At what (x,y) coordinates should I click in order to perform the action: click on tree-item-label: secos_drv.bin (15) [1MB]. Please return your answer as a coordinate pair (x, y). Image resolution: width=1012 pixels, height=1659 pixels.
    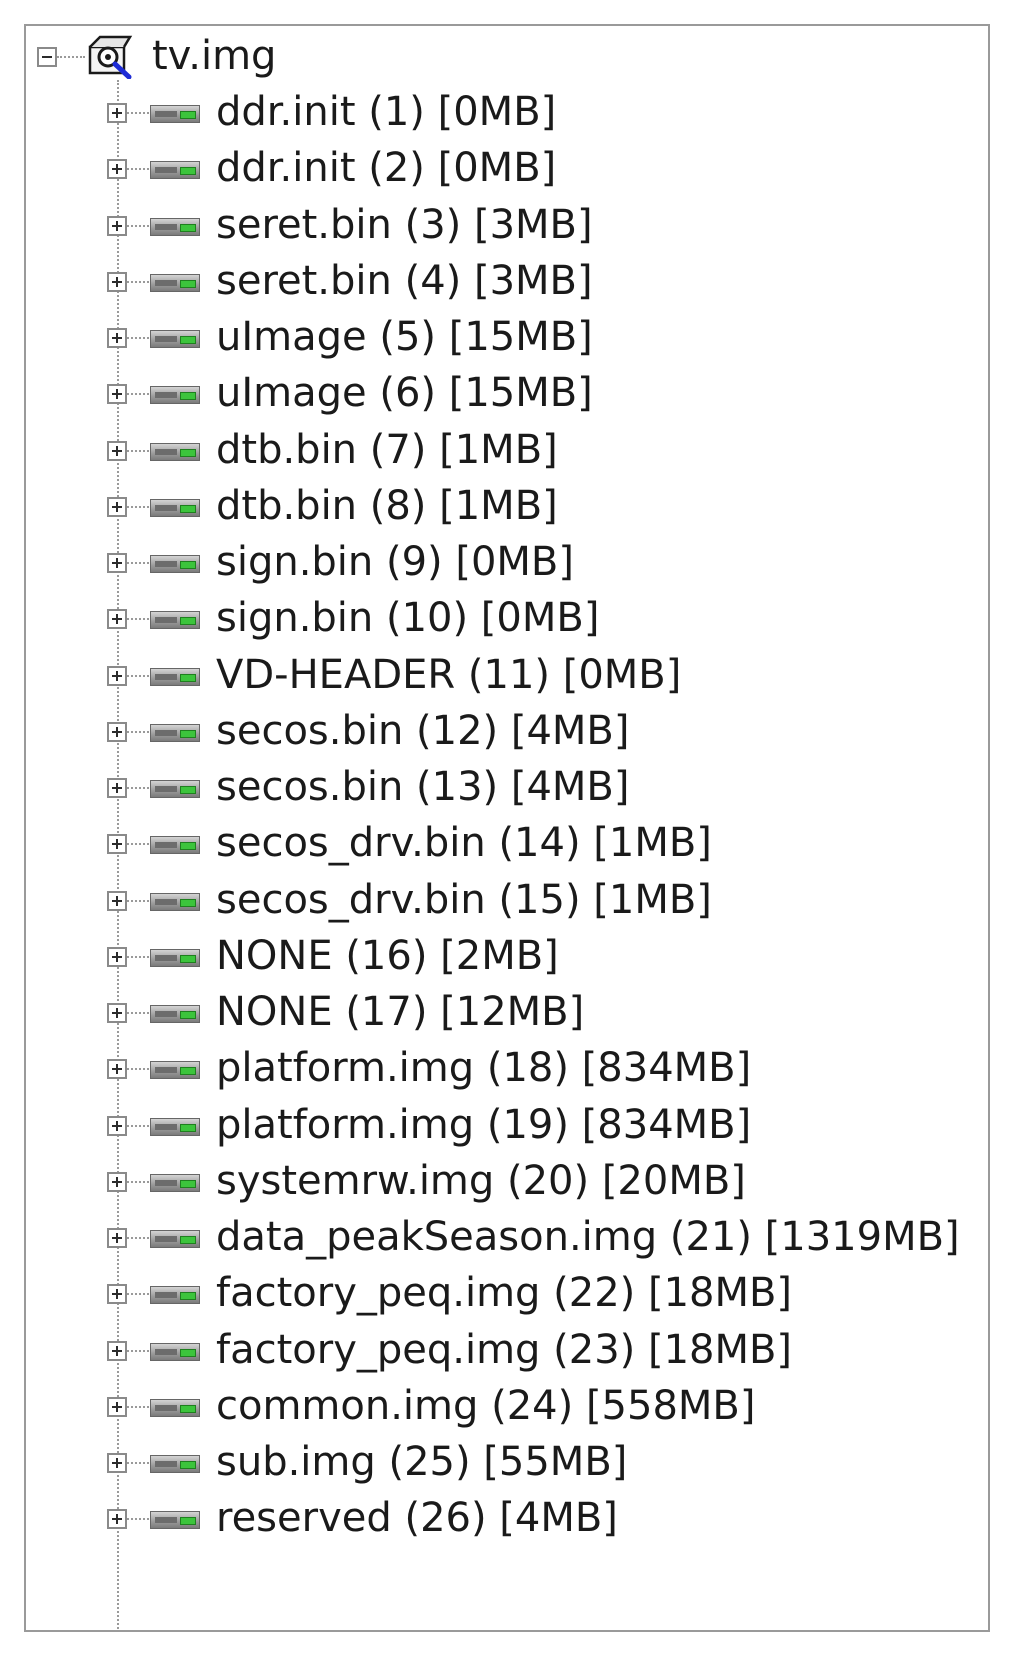
    Looking at the image, I should click on (464, 899).